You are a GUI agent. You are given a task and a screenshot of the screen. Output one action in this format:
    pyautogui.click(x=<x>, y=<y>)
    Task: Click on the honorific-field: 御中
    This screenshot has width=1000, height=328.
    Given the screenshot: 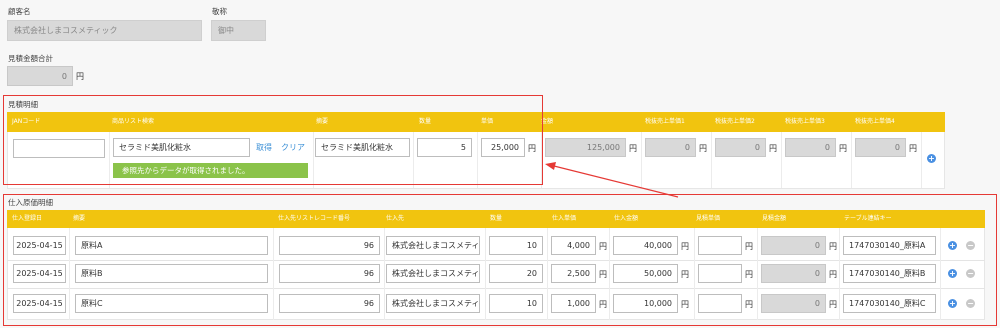 What is the action you would take?
    pyautogui.click(x=238, y=30)
    